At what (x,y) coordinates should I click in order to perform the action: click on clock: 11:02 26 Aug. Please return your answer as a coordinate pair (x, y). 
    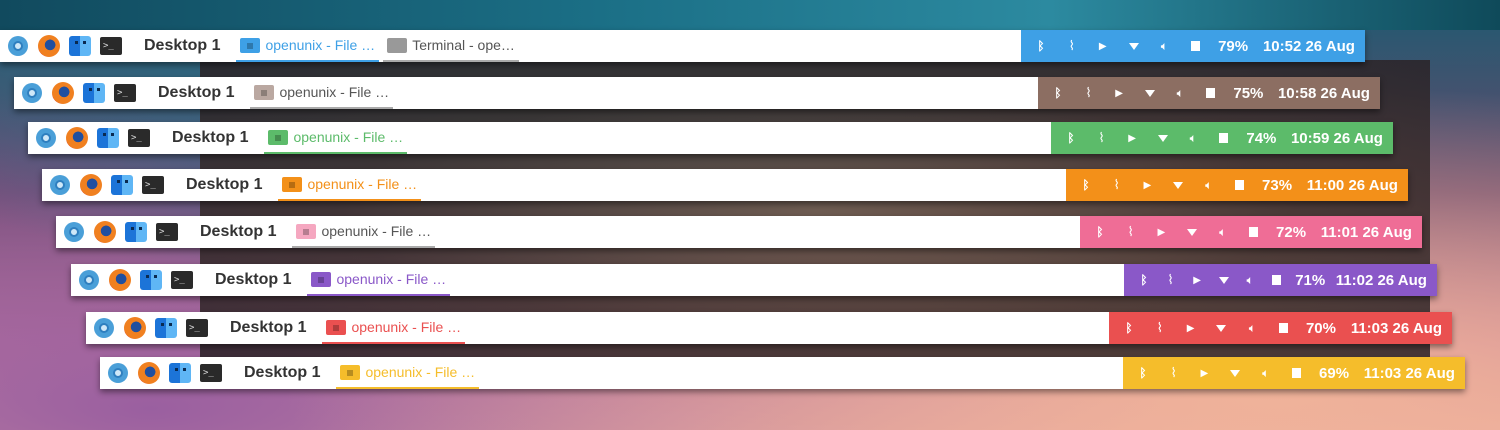
    Looking at the image, I should click on (1381, 280).